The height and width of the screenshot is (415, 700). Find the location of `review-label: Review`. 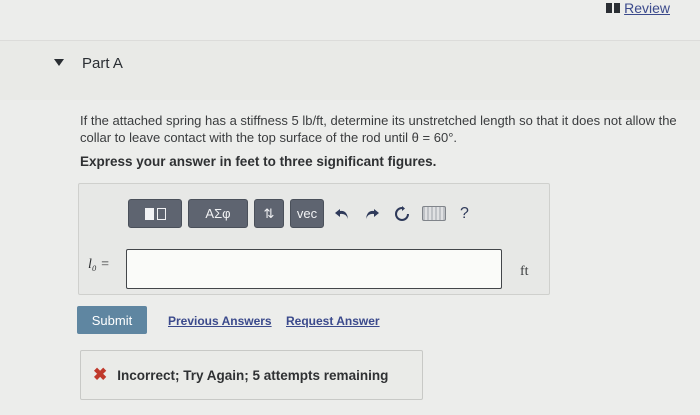

review-label: Review is located at coordinates (647, 8).